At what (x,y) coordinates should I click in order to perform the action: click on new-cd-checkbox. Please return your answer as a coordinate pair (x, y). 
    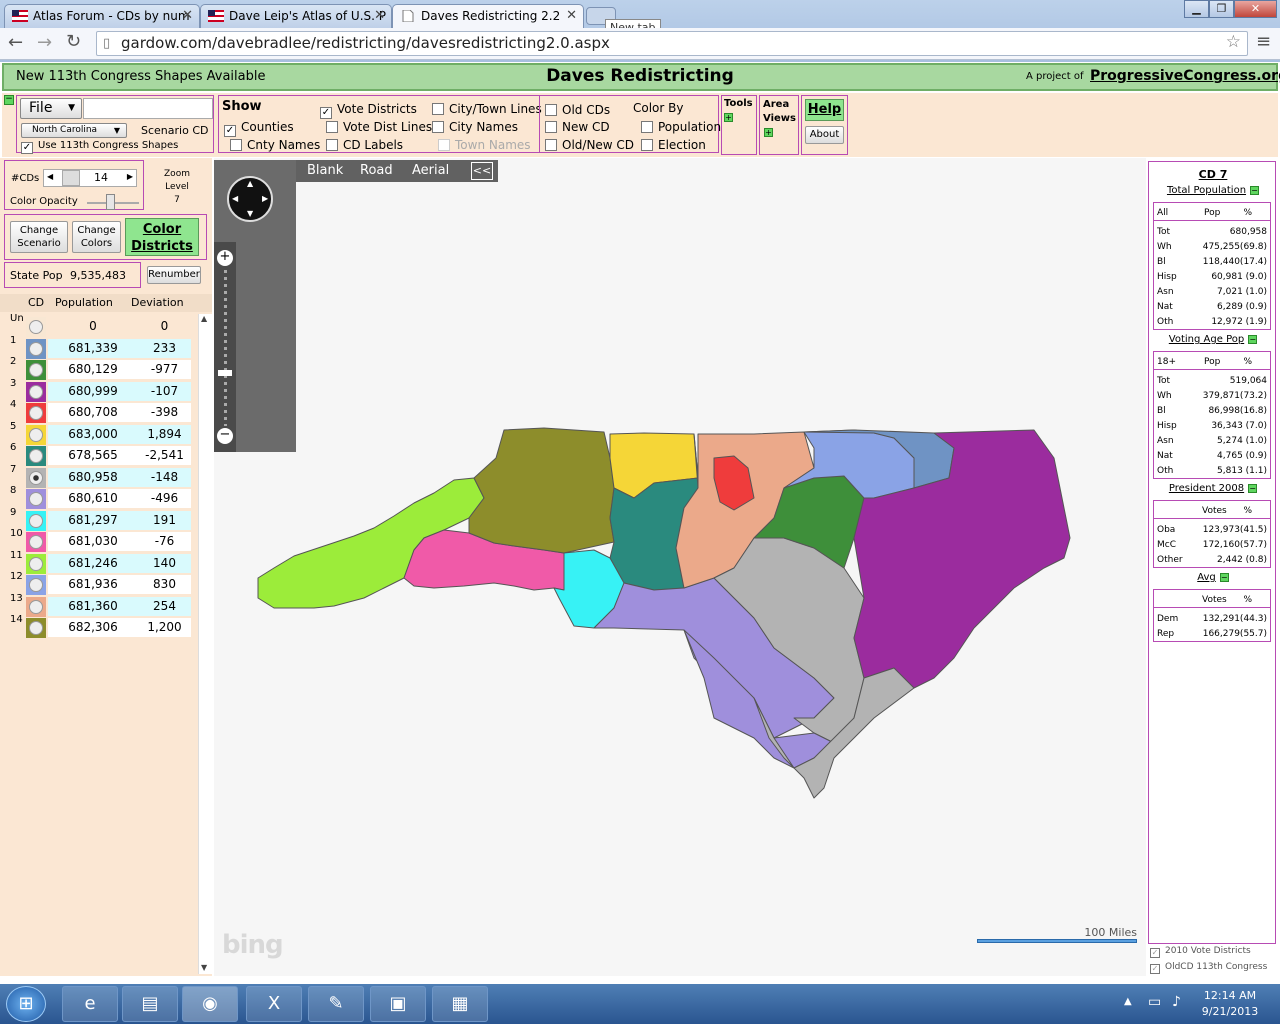
    Looking at the image, I should click on (551, 127).